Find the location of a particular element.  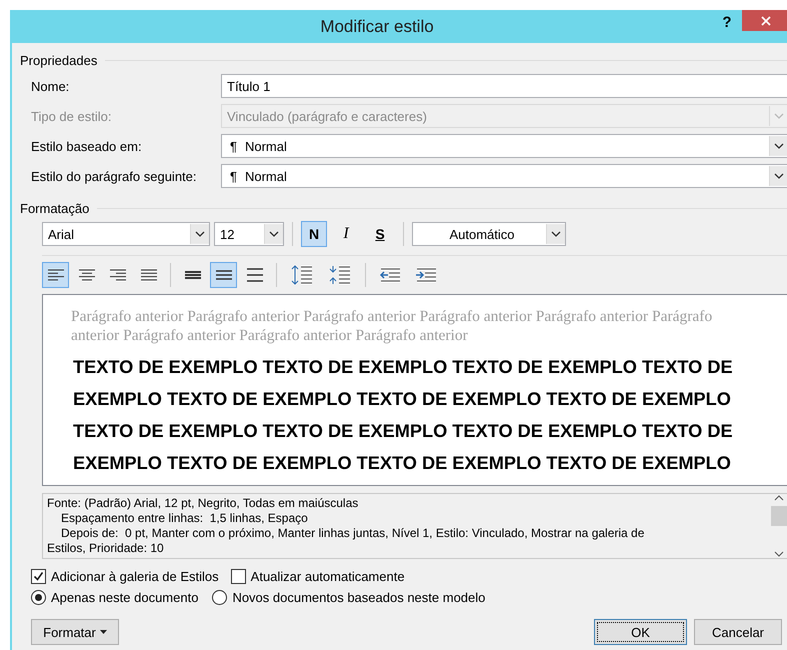

align-justify-icon is located at coordinates (148, 275).